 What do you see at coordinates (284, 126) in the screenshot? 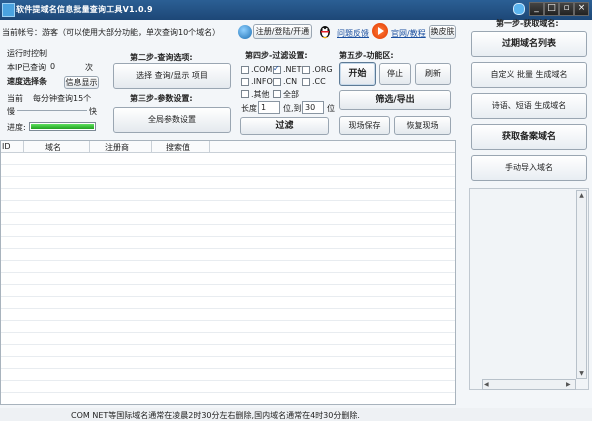
I see `filter-button: 过滤` at bounding box center [284, 126].